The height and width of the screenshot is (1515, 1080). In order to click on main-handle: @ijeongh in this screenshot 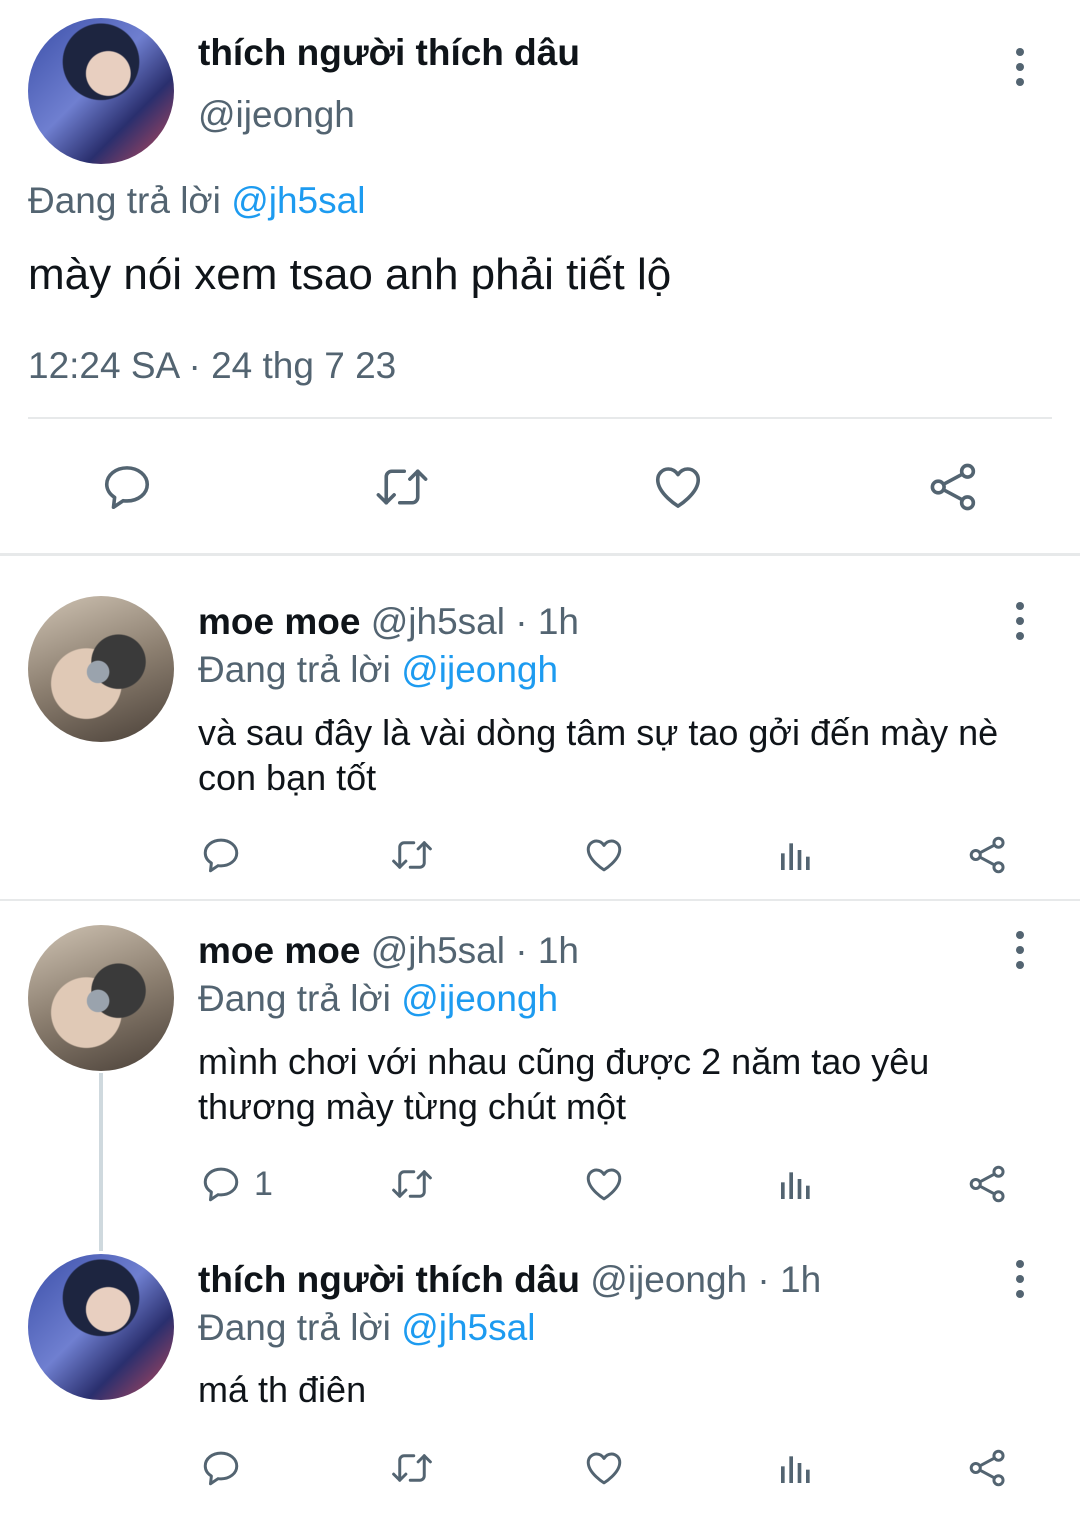, I will do `click(276, 115)`.